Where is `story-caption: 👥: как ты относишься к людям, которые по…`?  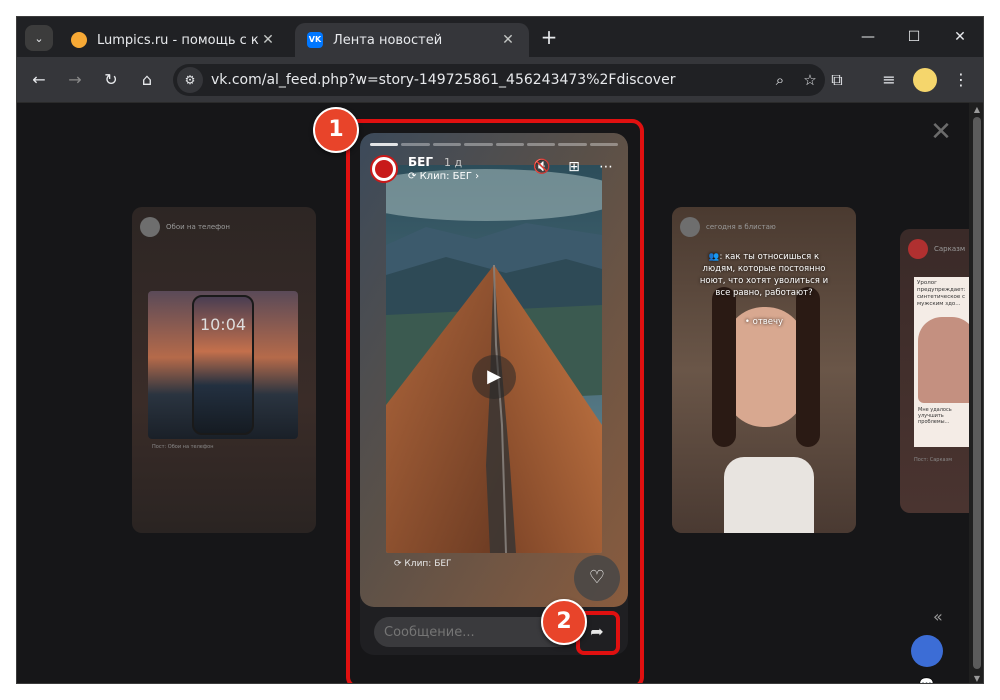 story-caption: 👥: как ты относишься к людям, которые по… is located at coordinates (764, 275).